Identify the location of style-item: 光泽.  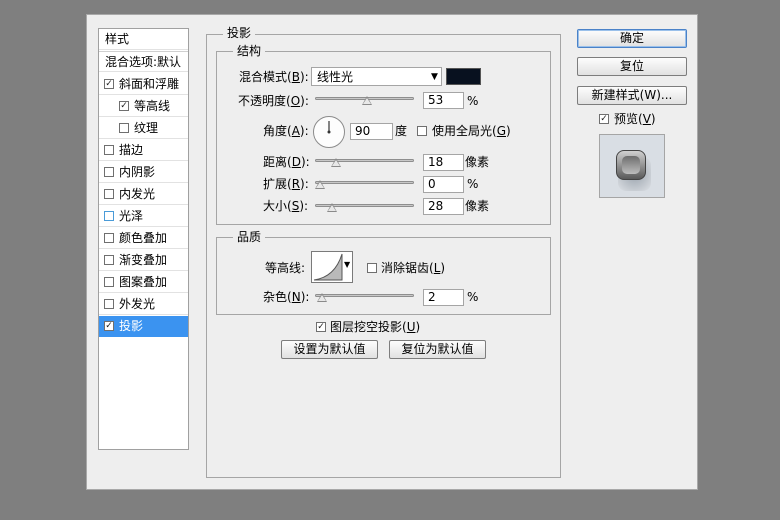
(143, 216).